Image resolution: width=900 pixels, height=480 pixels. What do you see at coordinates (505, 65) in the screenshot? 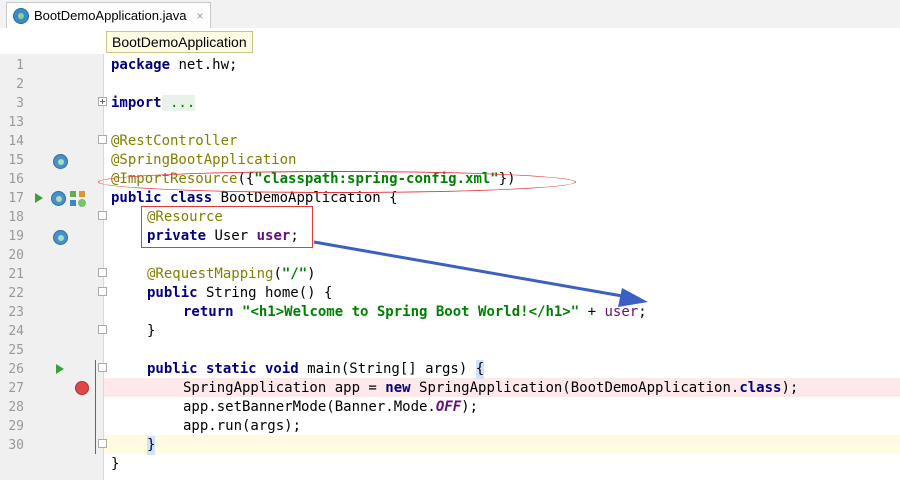
I see `code-line-1: package net.hw;` at bounding box center [505, 65].